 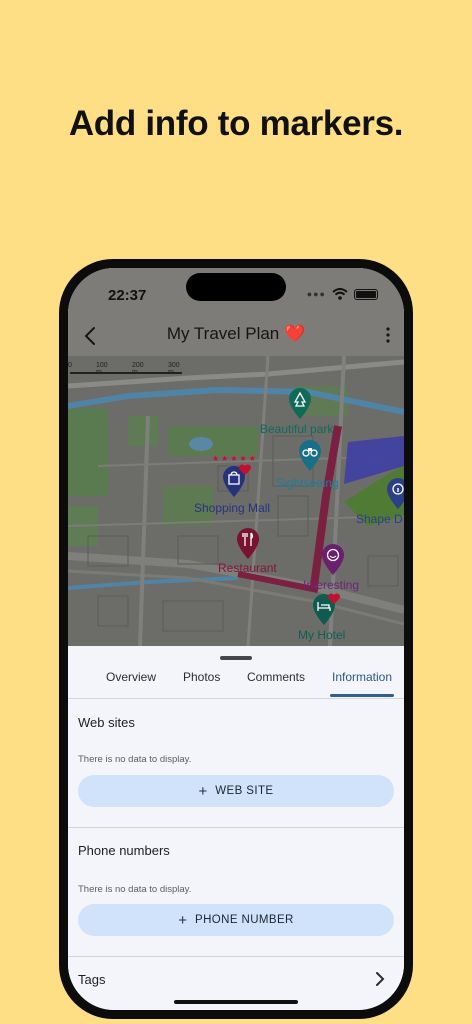 What do you see at coordinates (380, 979) in the screenshot?
I see `chevron-right-icon` at bounding box center [380, 979].